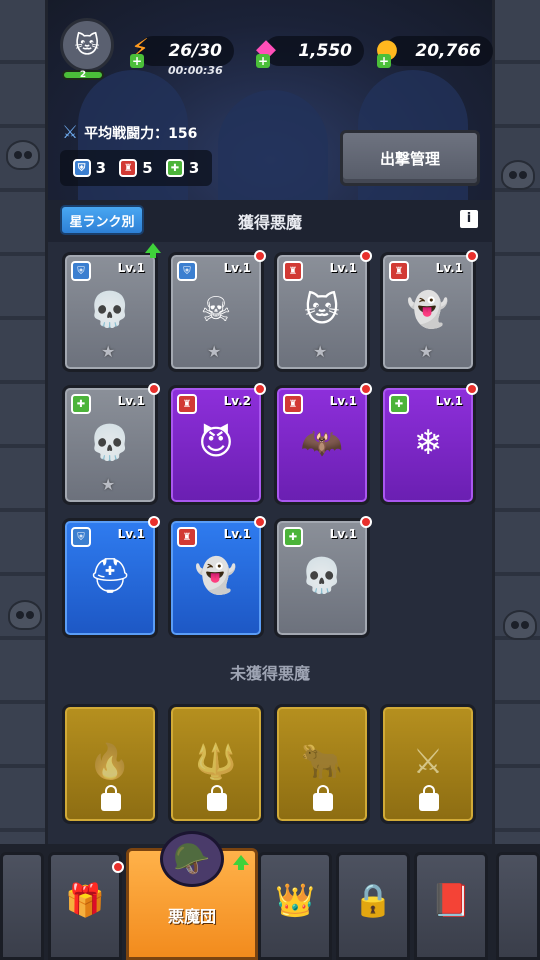  What do you see at coordinates (86, 906) in the screenshot?
I see `nav-tab-treasure-chest: 🎁` at bounding box center [86, 906].